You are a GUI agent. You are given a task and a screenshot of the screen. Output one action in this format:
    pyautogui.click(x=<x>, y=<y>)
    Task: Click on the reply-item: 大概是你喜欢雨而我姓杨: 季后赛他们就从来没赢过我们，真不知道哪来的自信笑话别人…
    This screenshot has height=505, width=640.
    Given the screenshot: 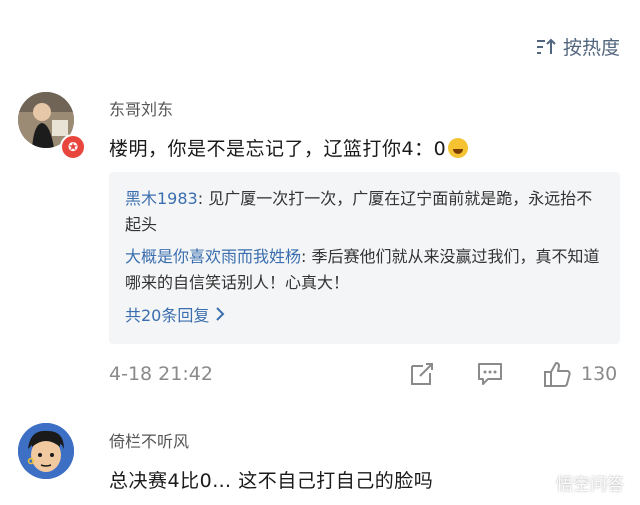 What is the action you would take?
    pyautogui.click(x=364, y=270)
    